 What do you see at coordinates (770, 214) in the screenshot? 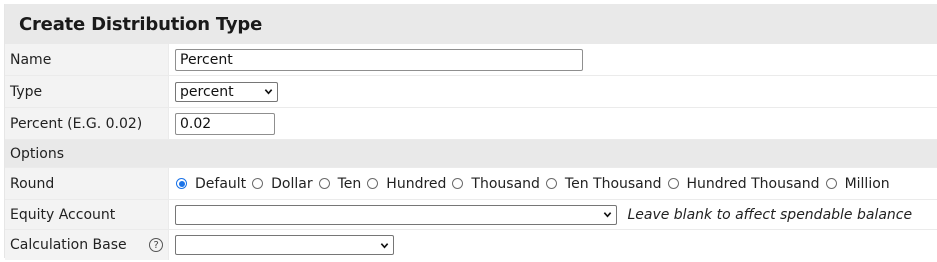
I see `equity-account-hint: Leave blank to affect spendable balance` at bounding box center [770, 214].